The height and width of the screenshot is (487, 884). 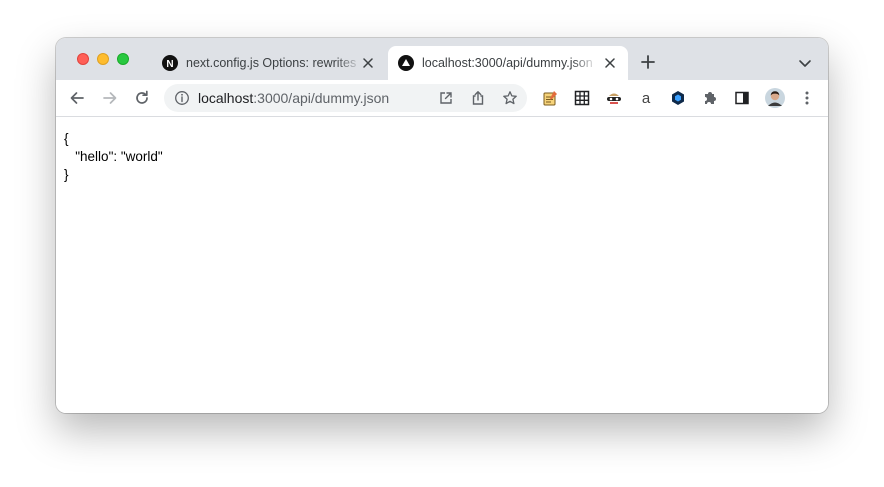 I want to click on reload-icon, so click(x=142, y=98).